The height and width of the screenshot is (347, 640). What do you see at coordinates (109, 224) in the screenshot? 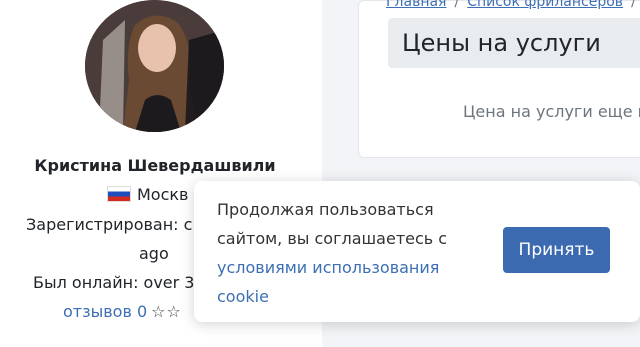
I see `registered-text: Зарегистрирован: с` at bounding box center [109, 224].